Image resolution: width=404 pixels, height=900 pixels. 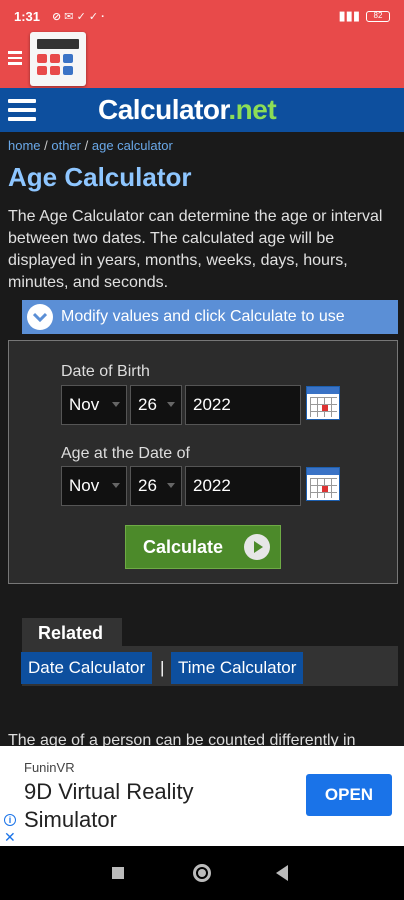 I want to click on home-icon, so click(x=202, y=873).